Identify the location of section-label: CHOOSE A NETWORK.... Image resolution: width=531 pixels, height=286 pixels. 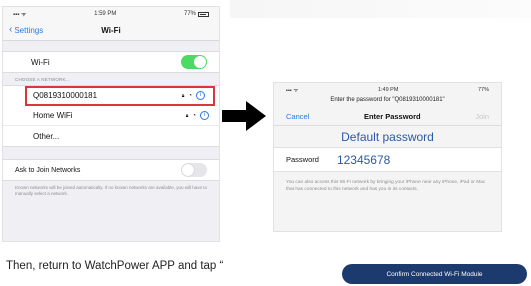
(43, 79).